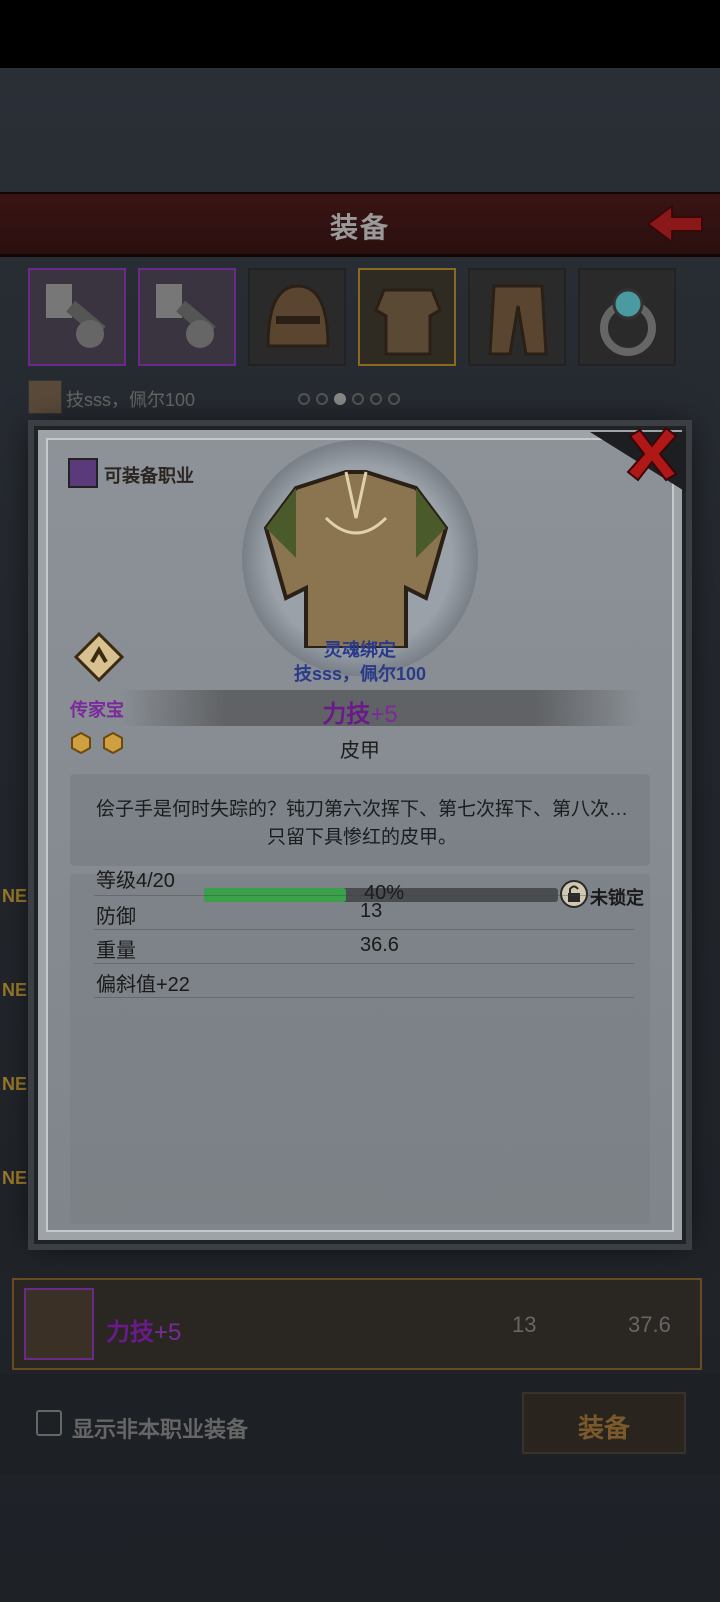 The image size is (720, 1602). I want to click on slot-legs, so click(517, 317).